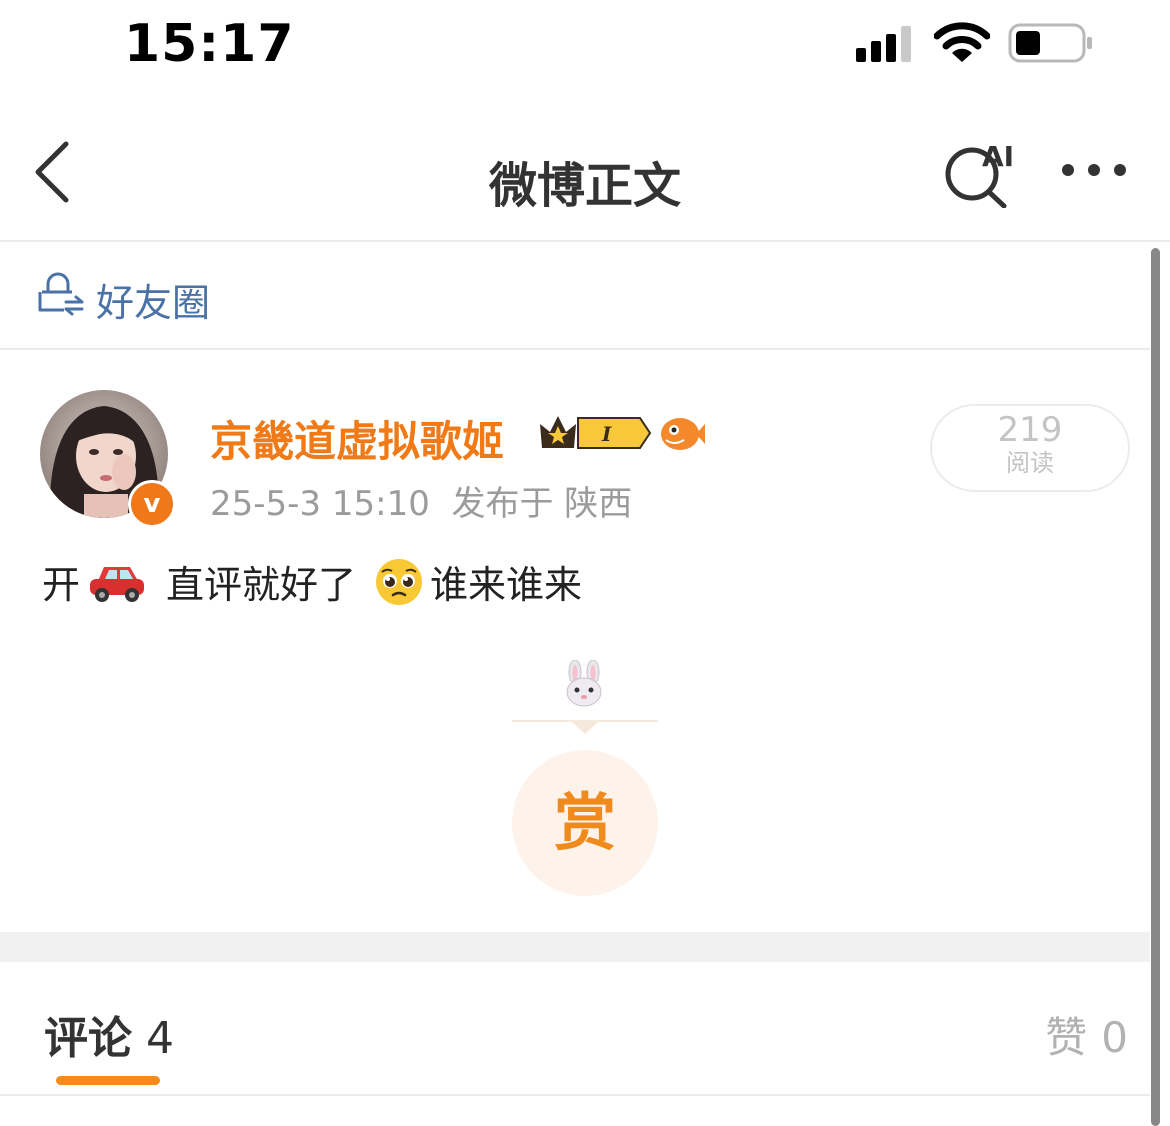 The height and width of the screenshot is (1126, 1170). Describe the element at coordinates (1066, 1037) in the screenshot. I see `tab-likes-label: 赞` at that location.